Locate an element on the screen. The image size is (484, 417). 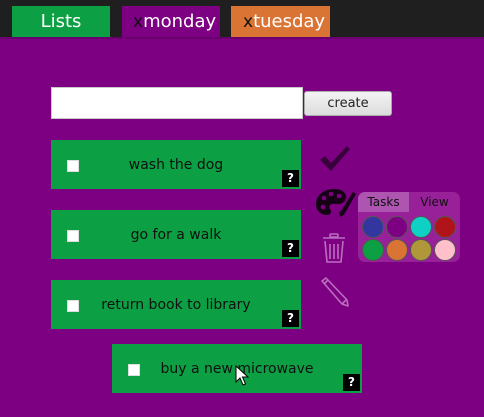
tab-monday-label: monday is located at coordinates (180, 21).